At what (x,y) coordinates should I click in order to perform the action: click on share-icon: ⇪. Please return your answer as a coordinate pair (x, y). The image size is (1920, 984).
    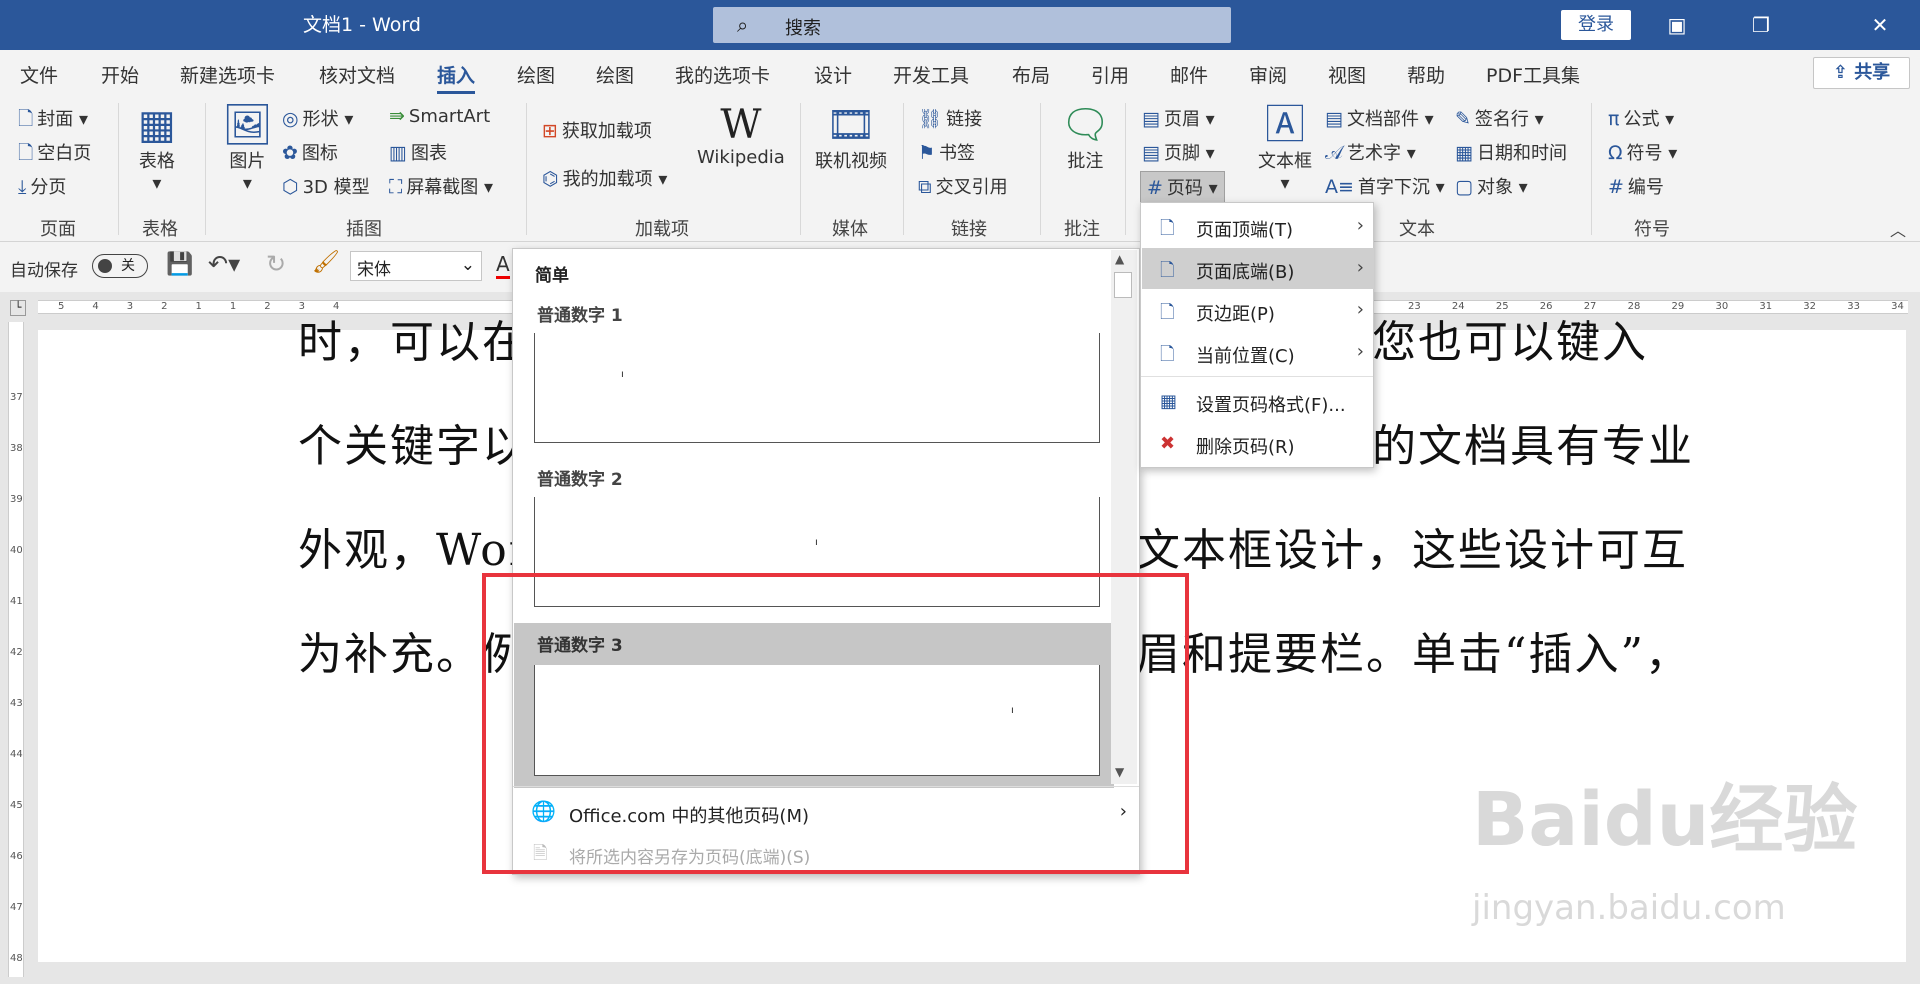
    Looking at the image, I should click on (1840, 72).